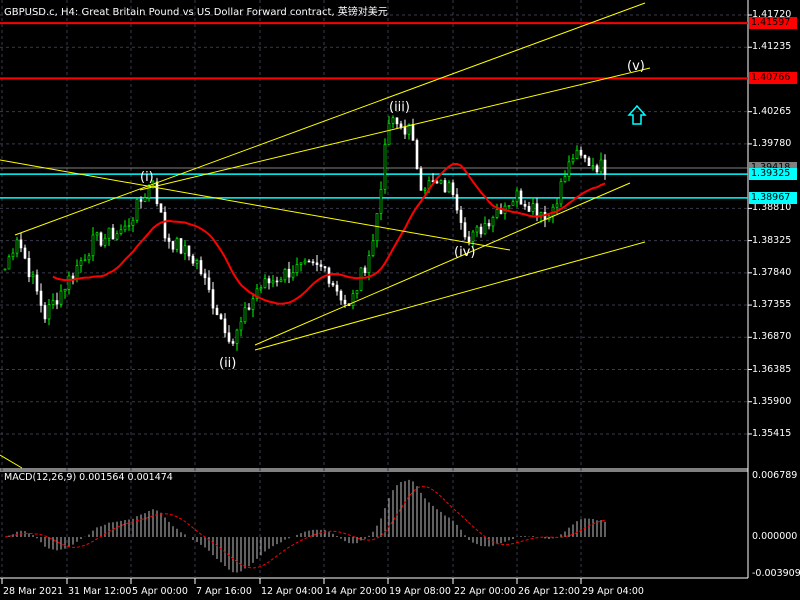  What do you see at coordinates (465, 252) in the screenshot?
I see `wave-label-iv: (iv)` at bounding box center [465, 252].